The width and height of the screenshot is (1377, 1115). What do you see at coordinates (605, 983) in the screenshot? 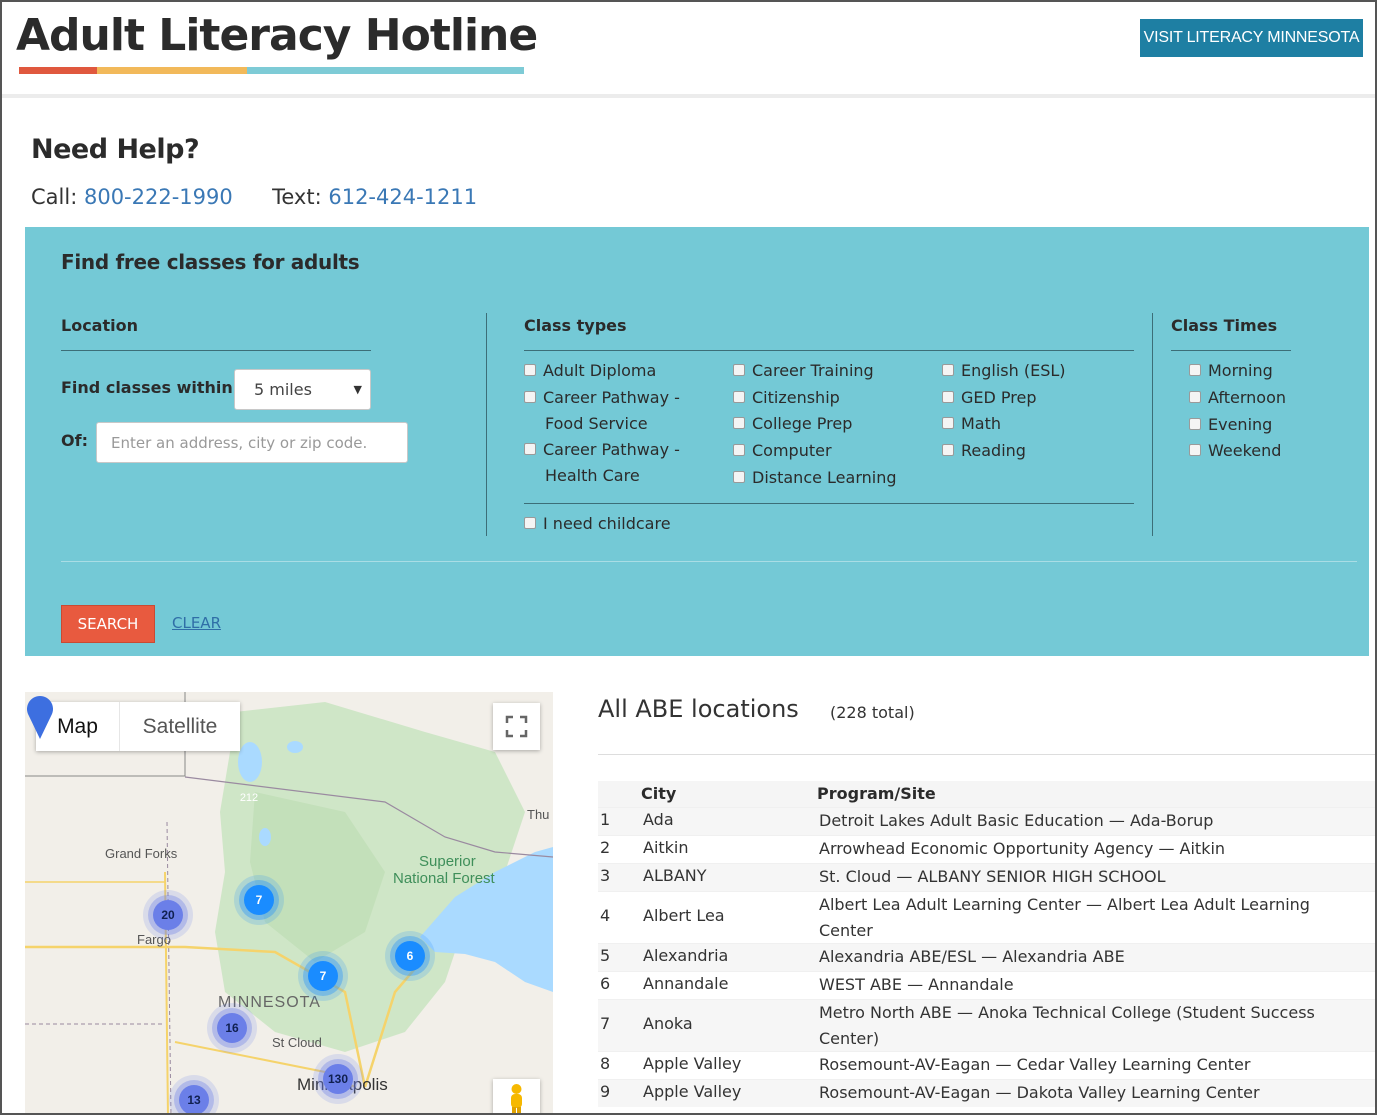
I see `row-number: 6` at bounding box center [605, 983].